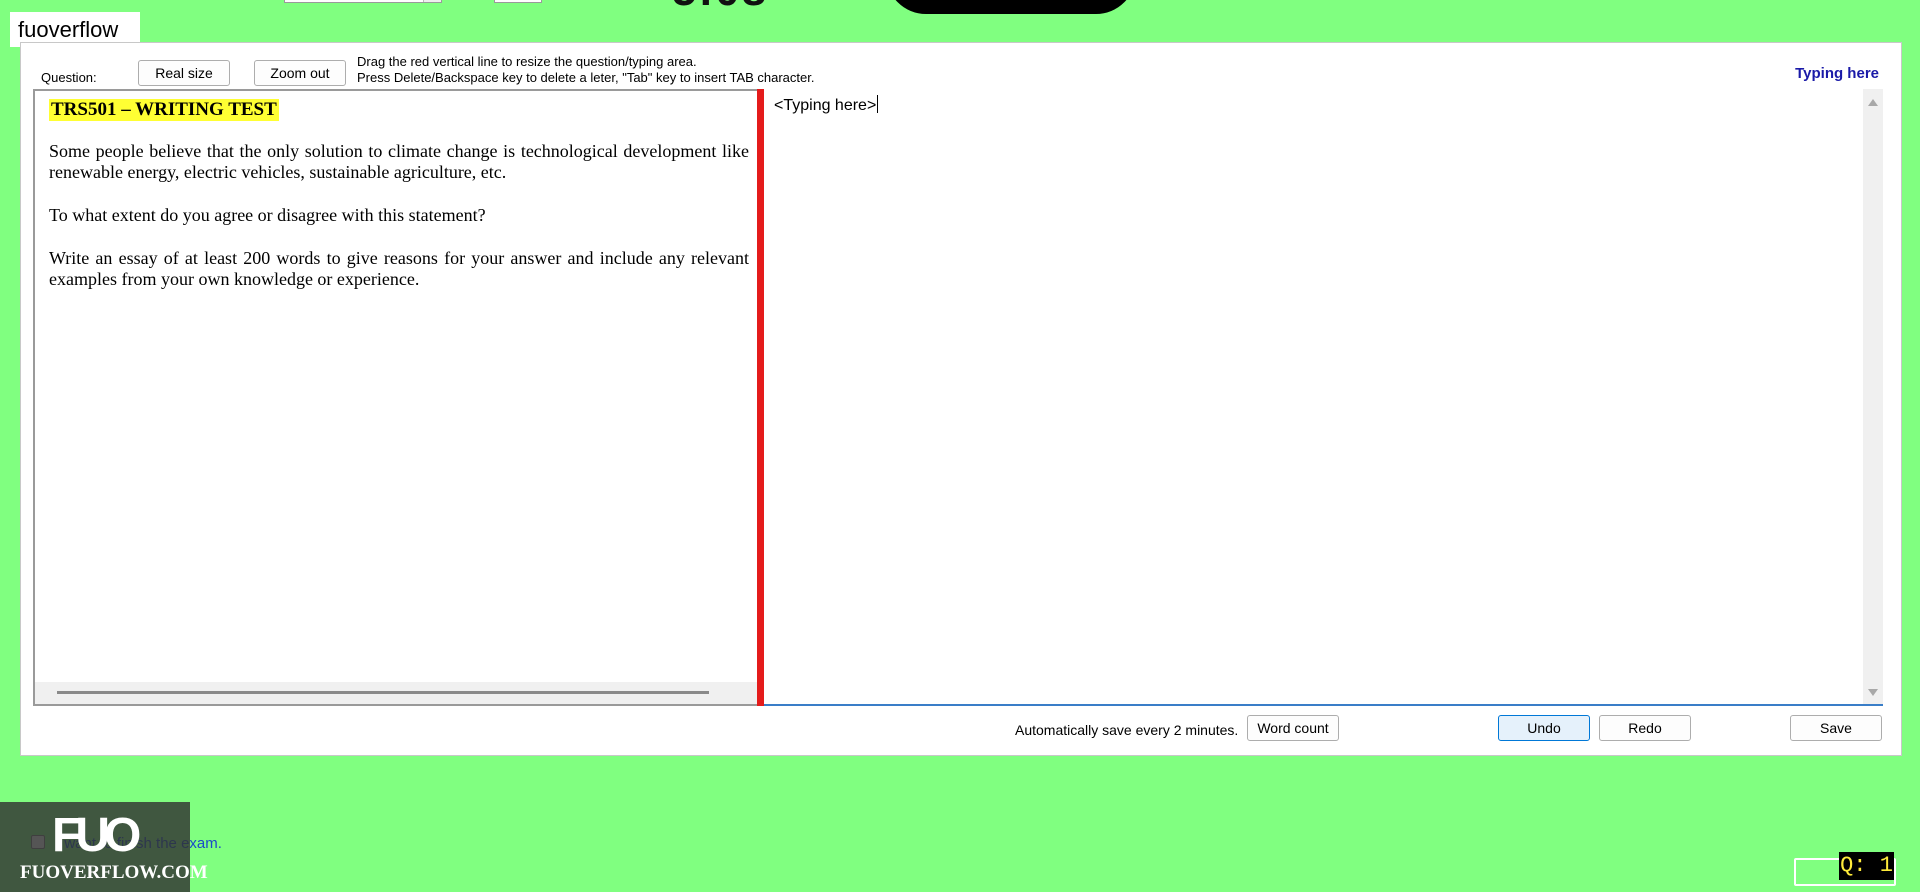 This screenshot has height=892, width=1920. I want to click on scroll-down-icon, so click(1873, 692).